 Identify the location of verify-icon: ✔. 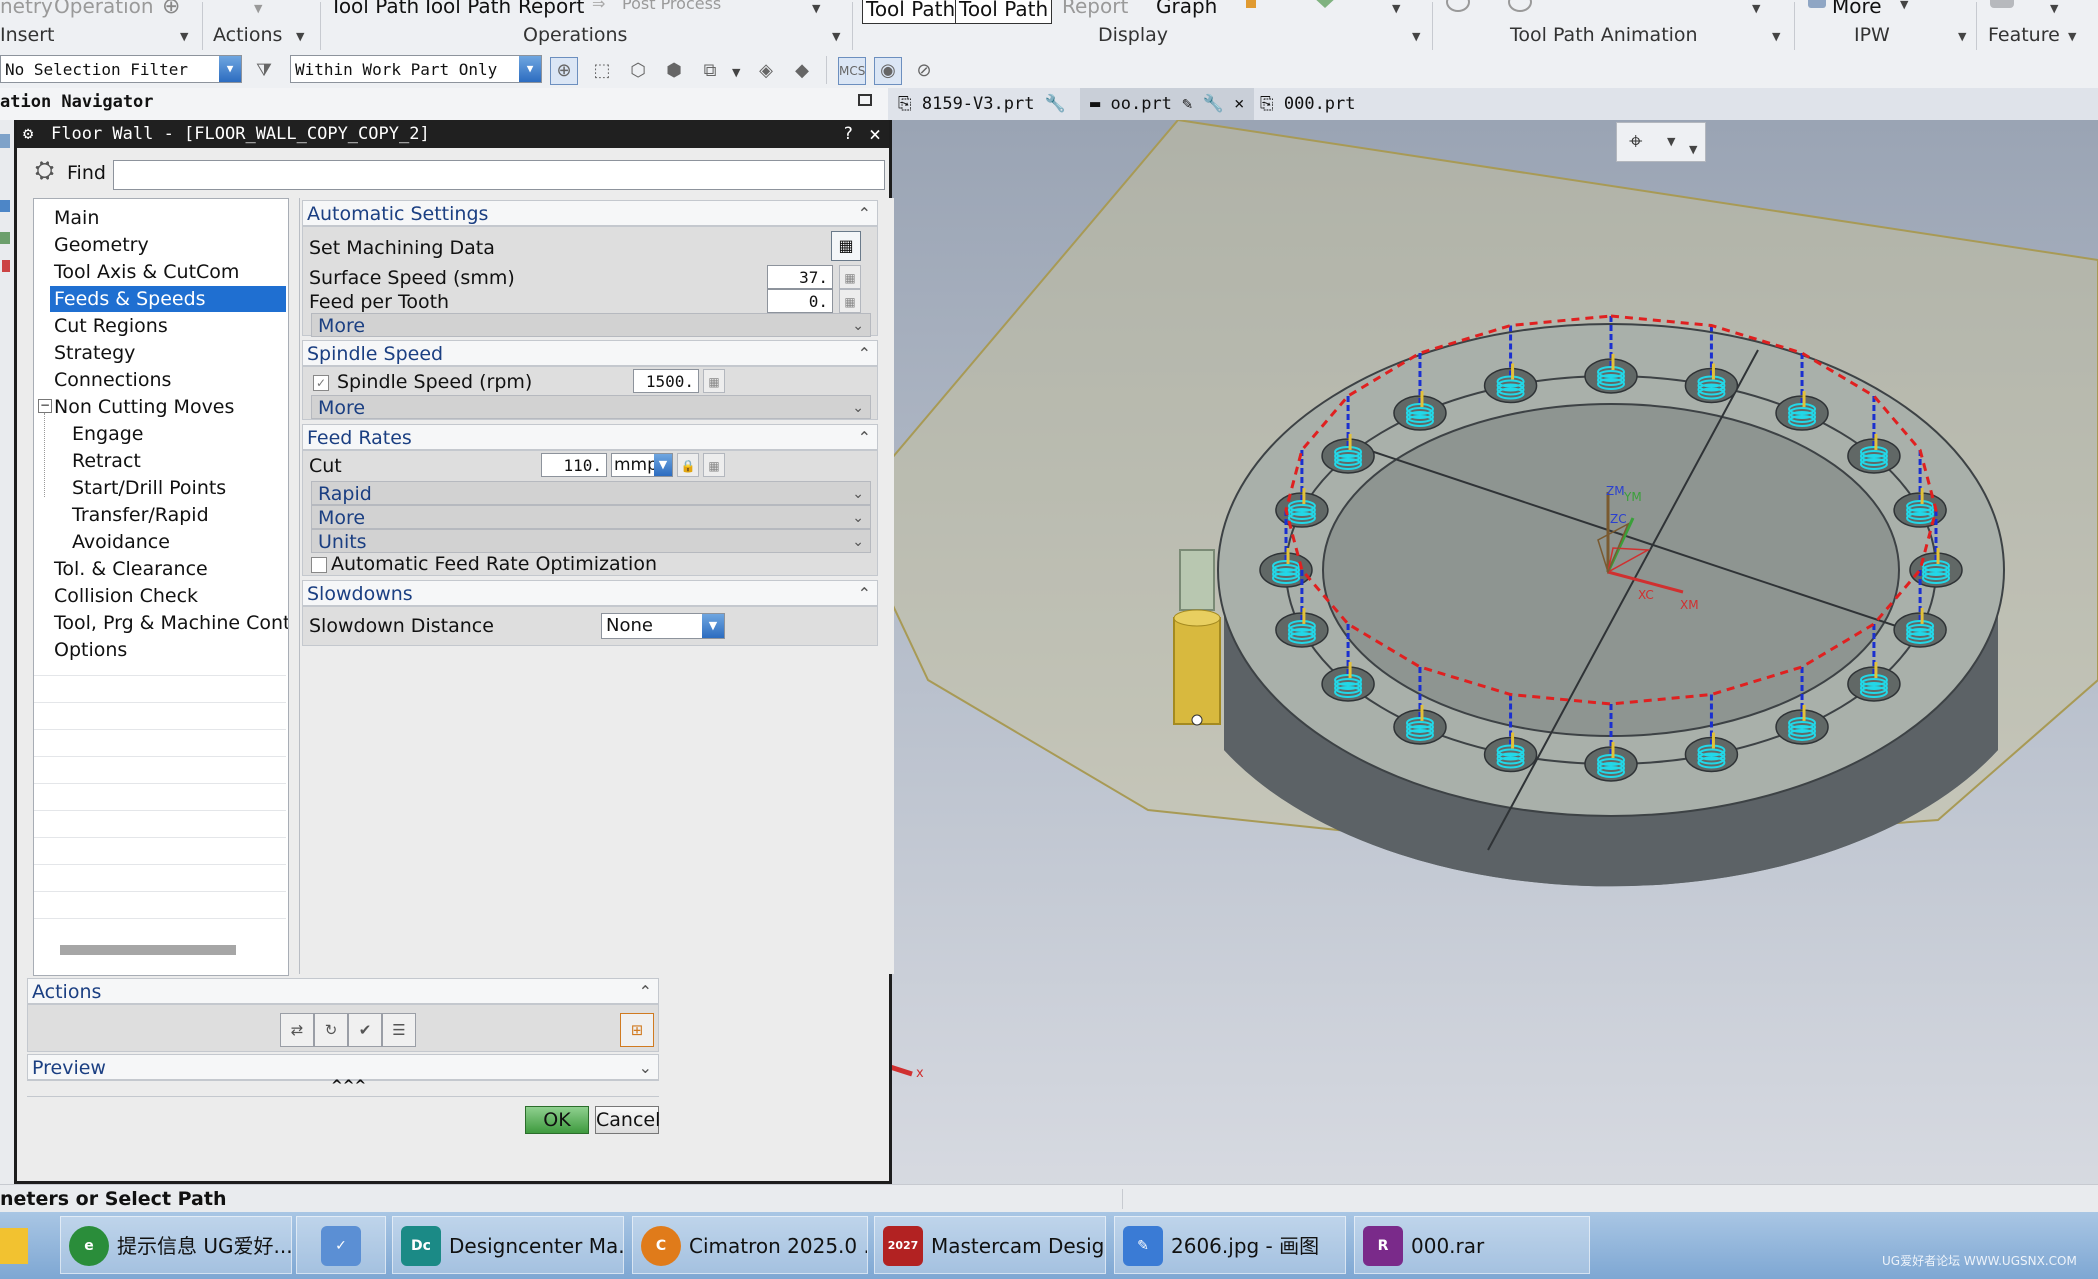
(365, 1030).